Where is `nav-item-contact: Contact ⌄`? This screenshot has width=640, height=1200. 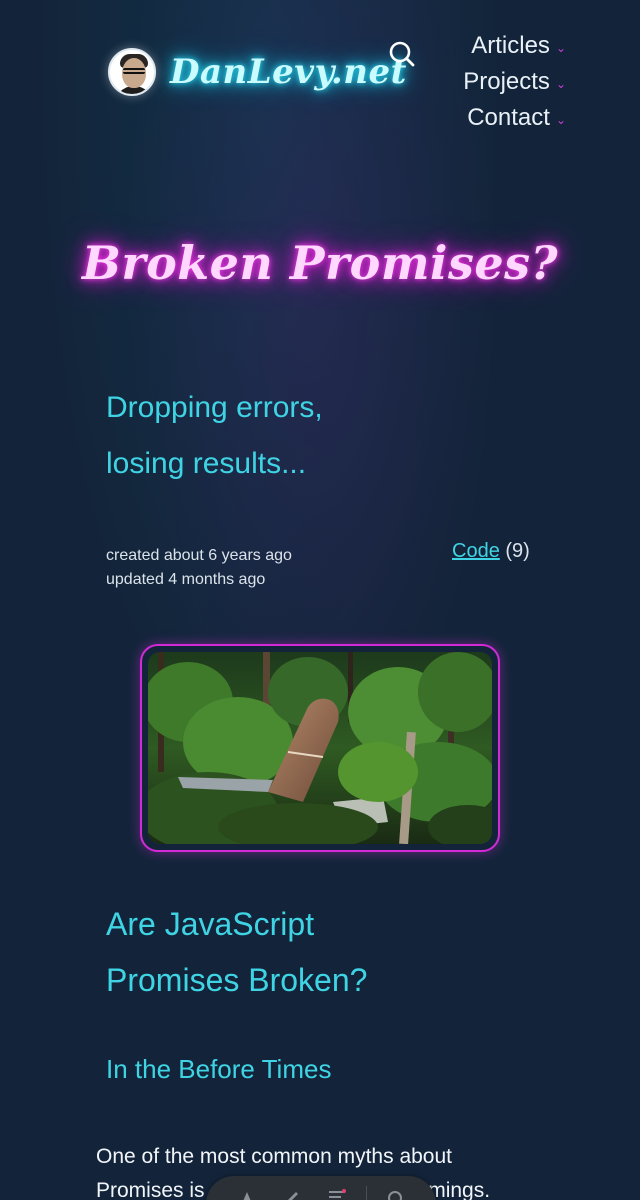
nav-item-contact: Contact ⌄ is located at coordinates (501, 118).